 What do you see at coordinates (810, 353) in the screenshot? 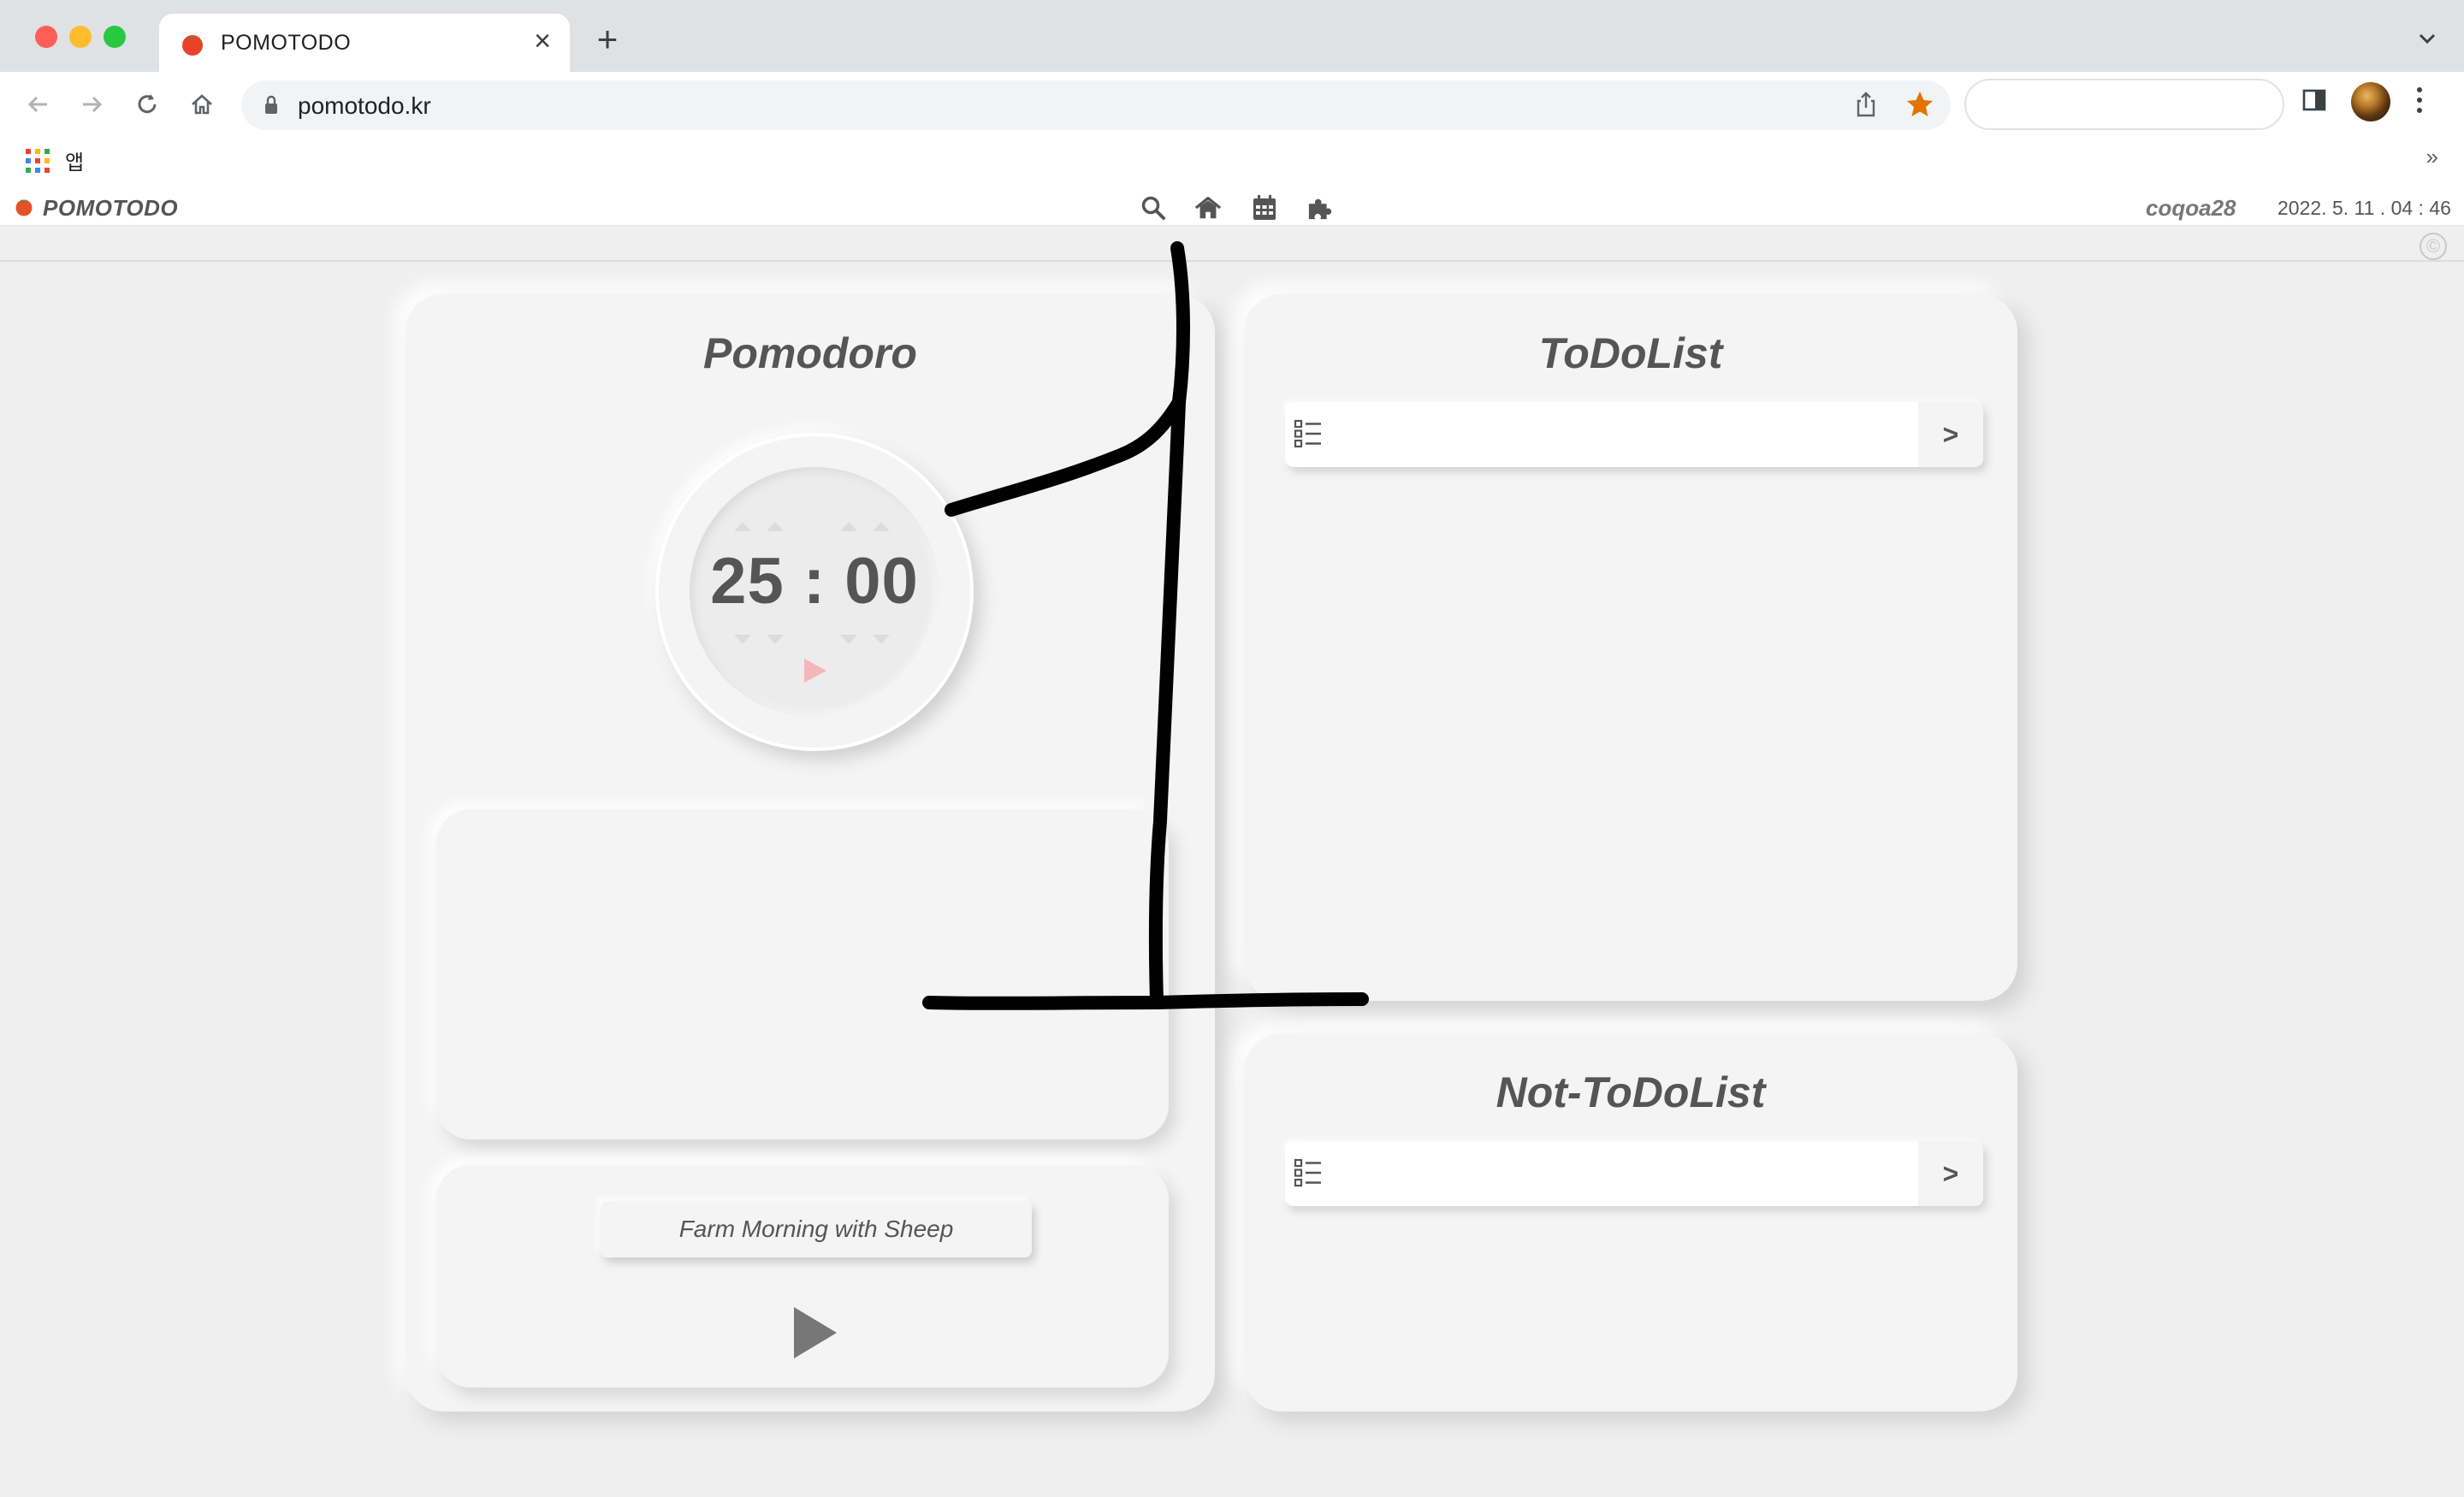
I see `pomodoro-title: Pomodoro` at bounding box center [810, 353].